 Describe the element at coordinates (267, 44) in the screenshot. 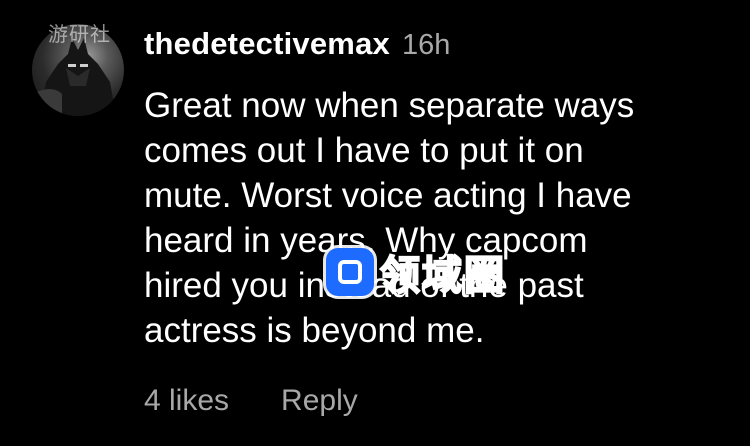

I see `username-link: thedetectivemax` at that location.